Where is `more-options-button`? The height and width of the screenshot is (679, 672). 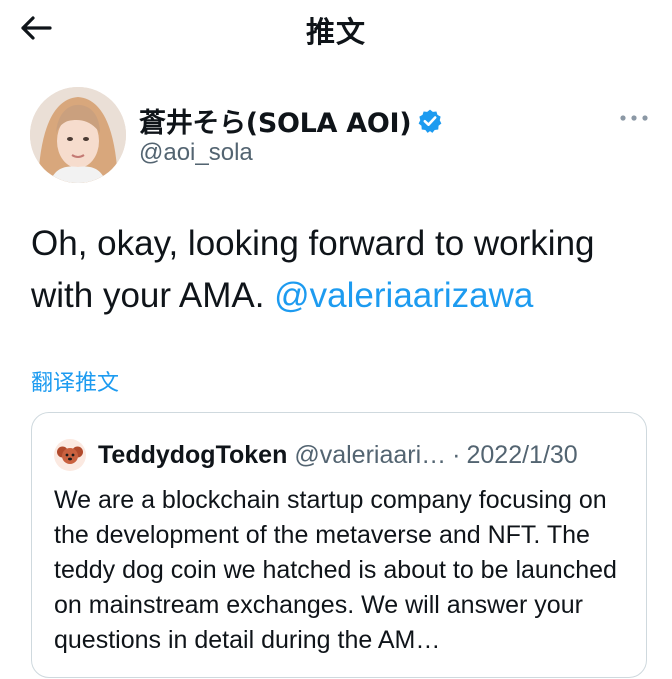 more-options-button is located at coordinates (634, 118).